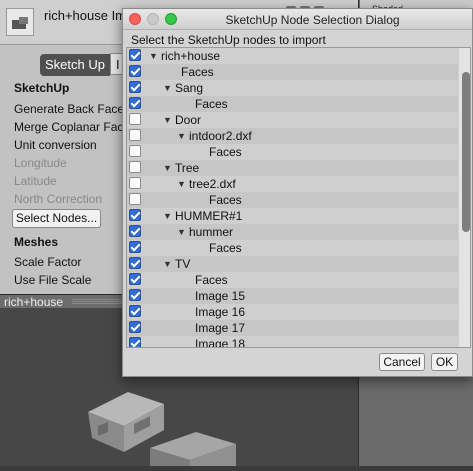  I want to click on field-unit-conversion: Unit conversion, so click(55, 145).